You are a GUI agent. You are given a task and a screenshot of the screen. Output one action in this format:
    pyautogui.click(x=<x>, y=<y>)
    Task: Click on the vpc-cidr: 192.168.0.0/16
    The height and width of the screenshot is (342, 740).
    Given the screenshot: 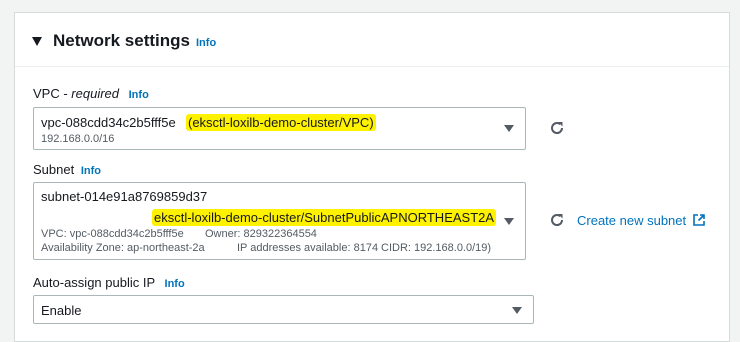 What is the action you would take?
    pyautogui.click(x=78, y=139)
    